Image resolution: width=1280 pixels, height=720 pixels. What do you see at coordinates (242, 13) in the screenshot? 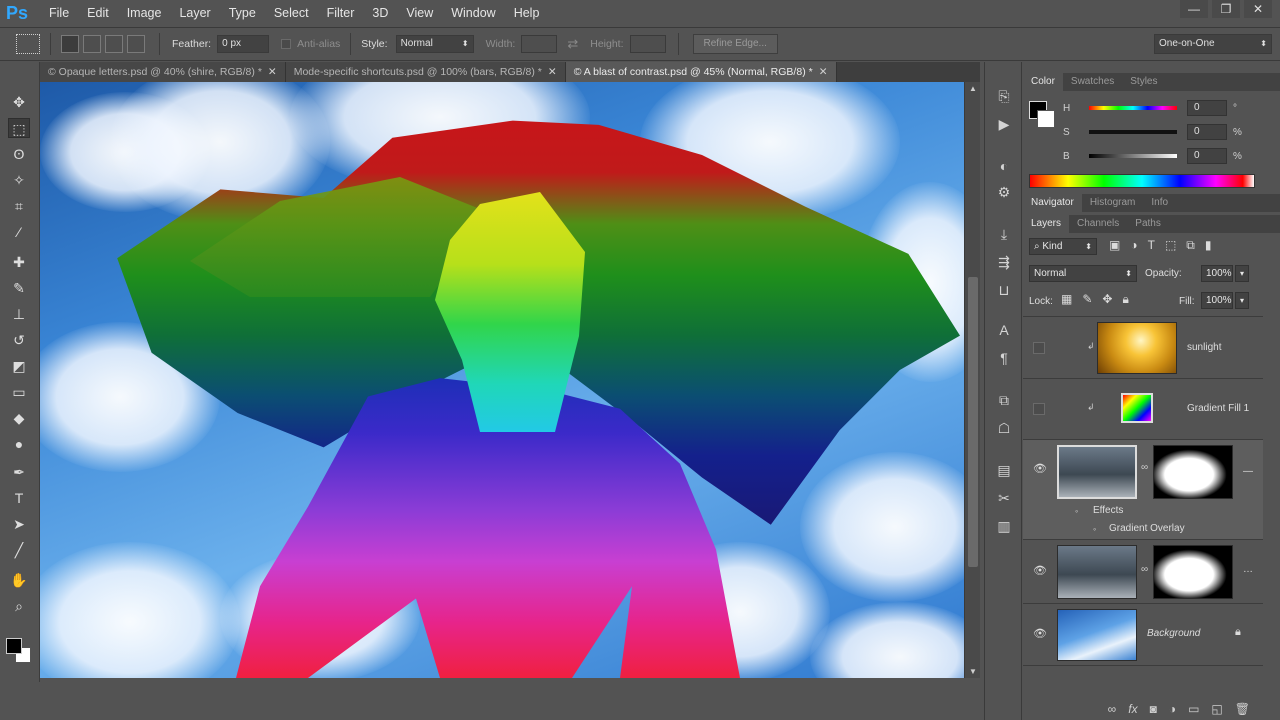
I see `menu-type: Type` at bounding box center [242, 13].